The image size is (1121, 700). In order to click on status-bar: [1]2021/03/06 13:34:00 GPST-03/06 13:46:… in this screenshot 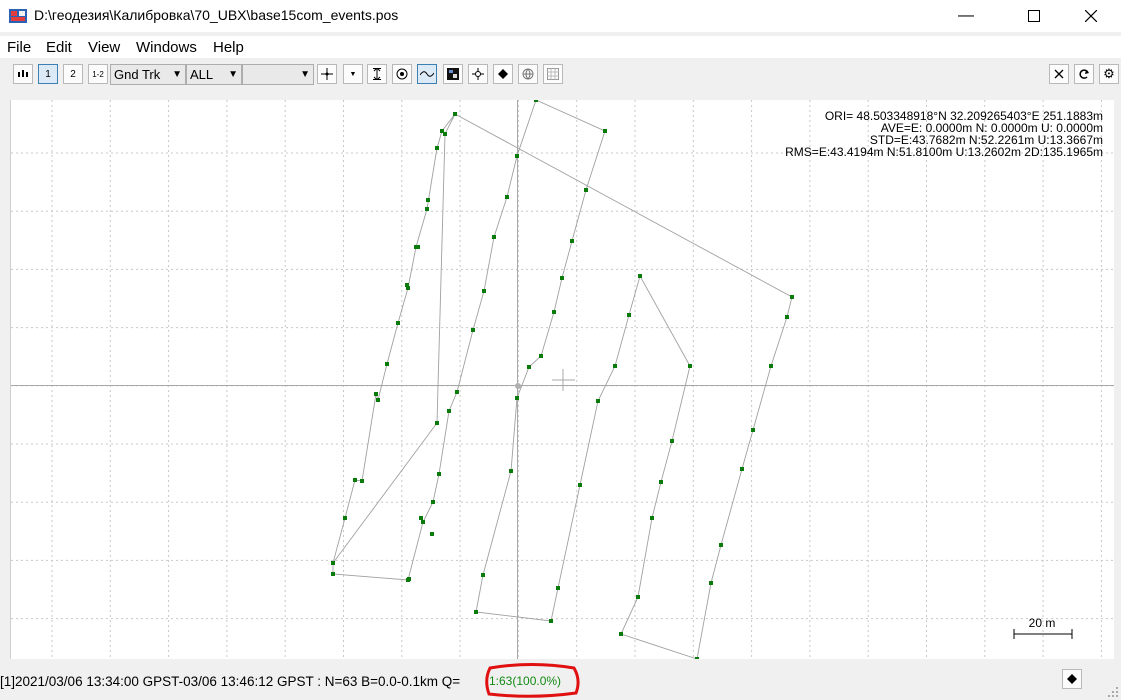, I will do `click(560, 681)`.